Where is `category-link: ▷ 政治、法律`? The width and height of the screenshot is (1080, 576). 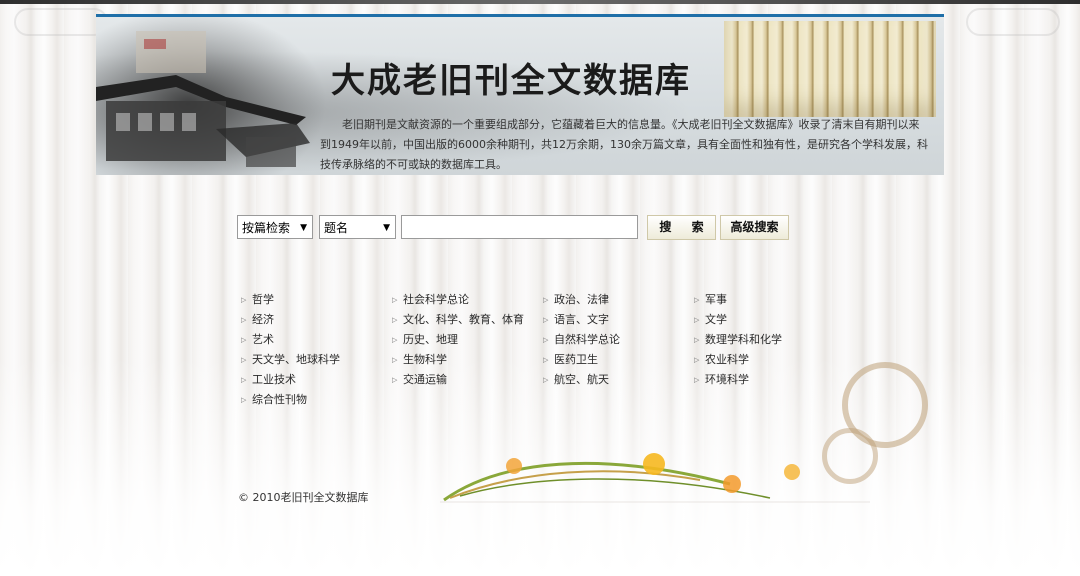 category-link: ▷ 政治、法律 is located at coordinates (581, 300).